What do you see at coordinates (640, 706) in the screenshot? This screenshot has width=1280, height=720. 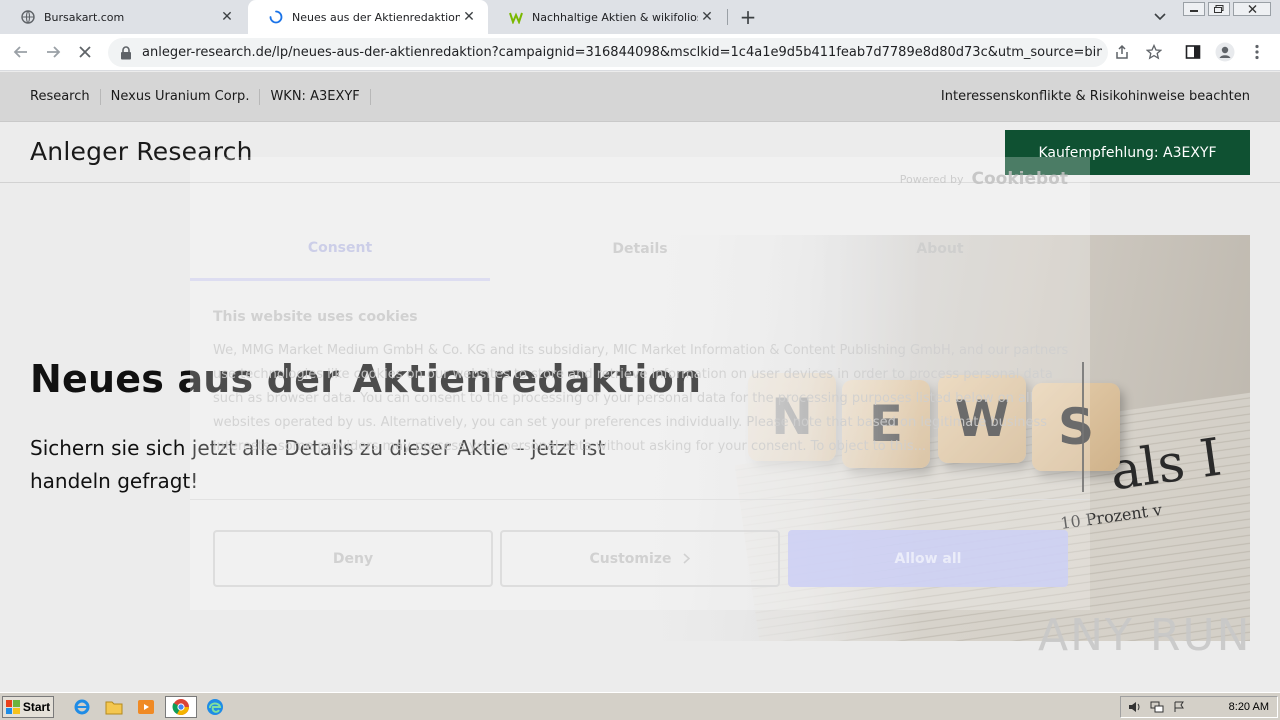 I see `windows-taskbar: Start 8:20 AM` at bounding box center [640, 706].